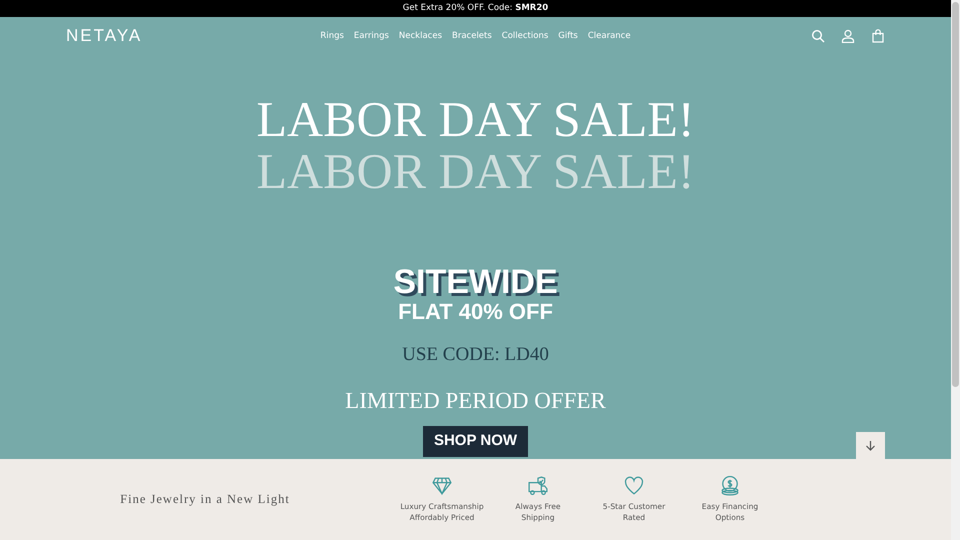  What do you see at coordinates (818, 36) in the screenshot?
I see `search-icon` at bounding box center [818, 36].